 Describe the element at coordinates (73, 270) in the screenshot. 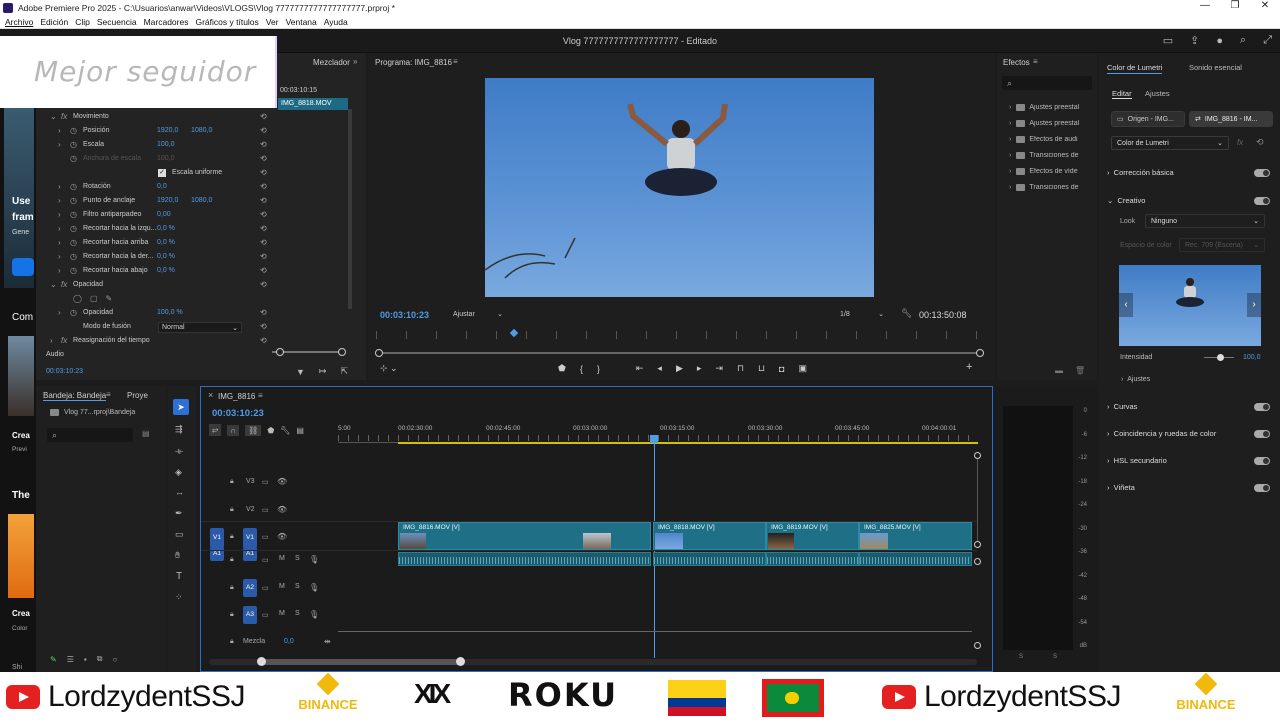

I see `stopwatch-icon: ◷` at that location.